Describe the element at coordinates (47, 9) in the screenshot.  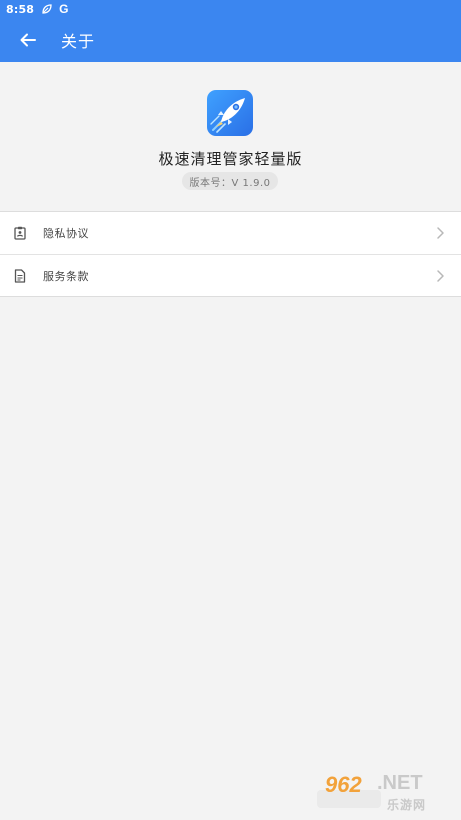
I see `leaf-icon` at that location.